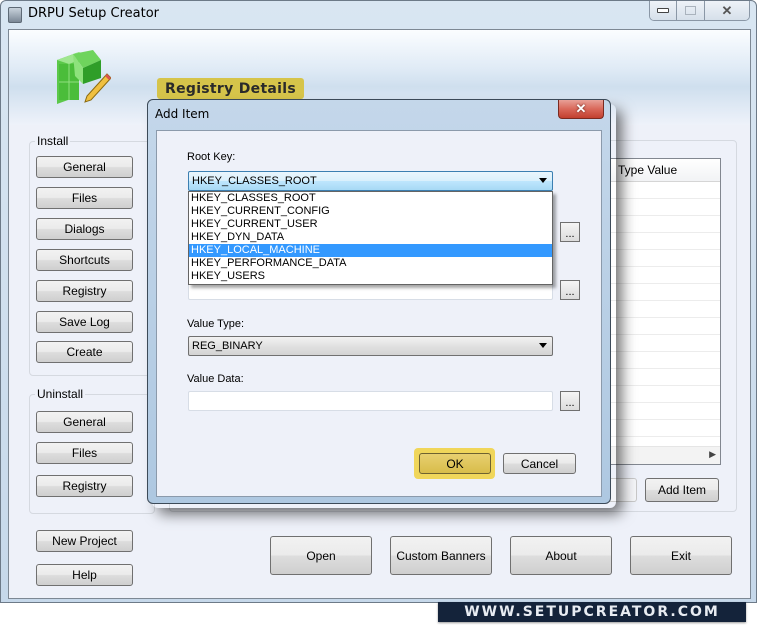  I want to click on dialog-close-button: ✕, so click(581, 109).